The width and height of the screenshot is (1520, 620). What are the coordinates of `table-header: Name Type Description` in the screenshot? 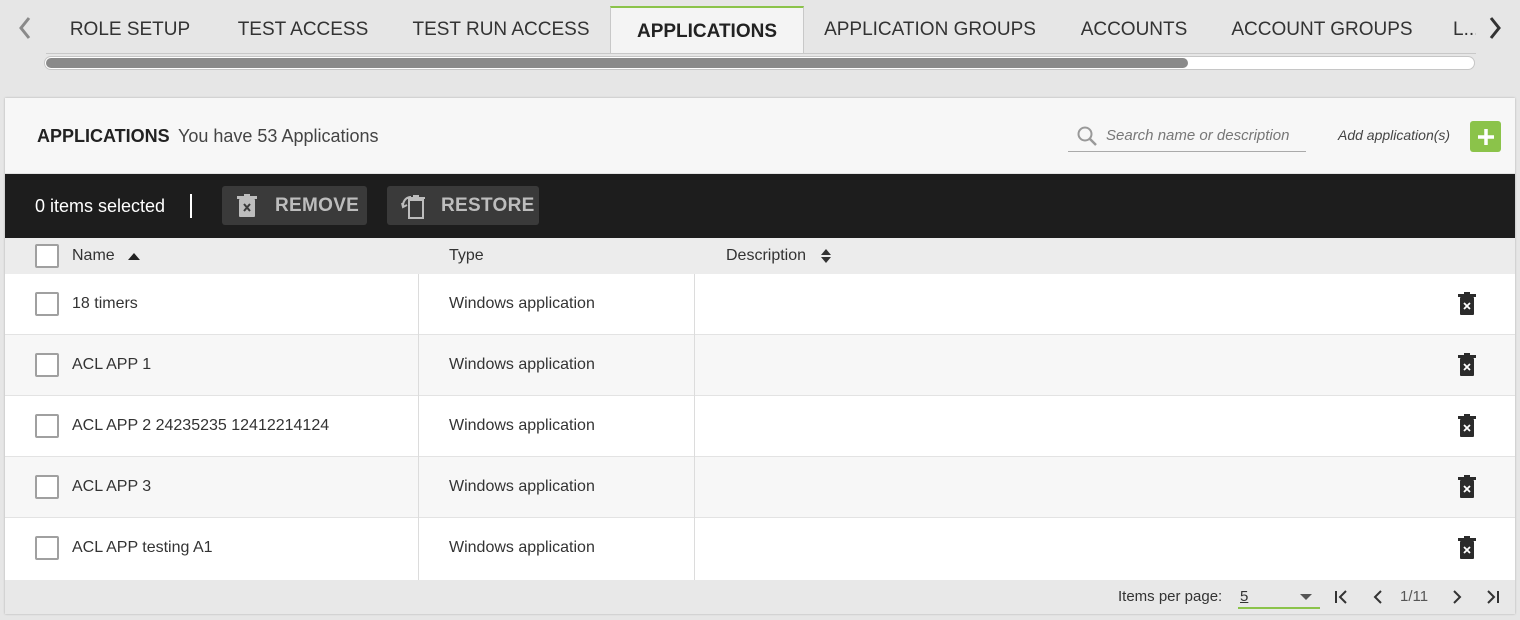 It's located at (760, 256).